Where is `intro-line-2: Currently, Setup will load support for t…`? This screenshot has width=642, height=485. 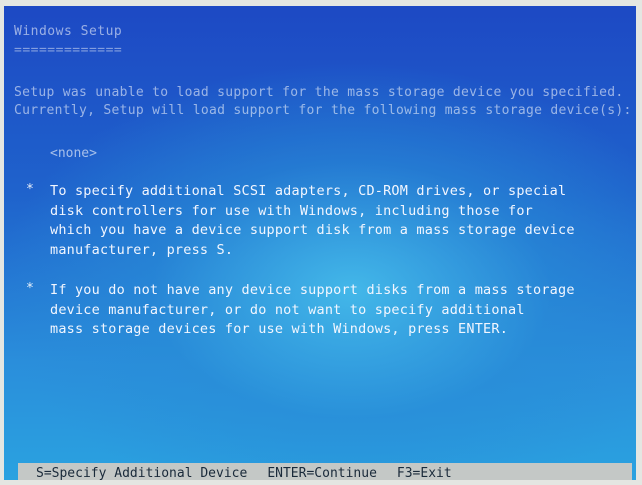
intro-line-2: Currently, Setup will load support for t… is located at coordinates (323, 110).